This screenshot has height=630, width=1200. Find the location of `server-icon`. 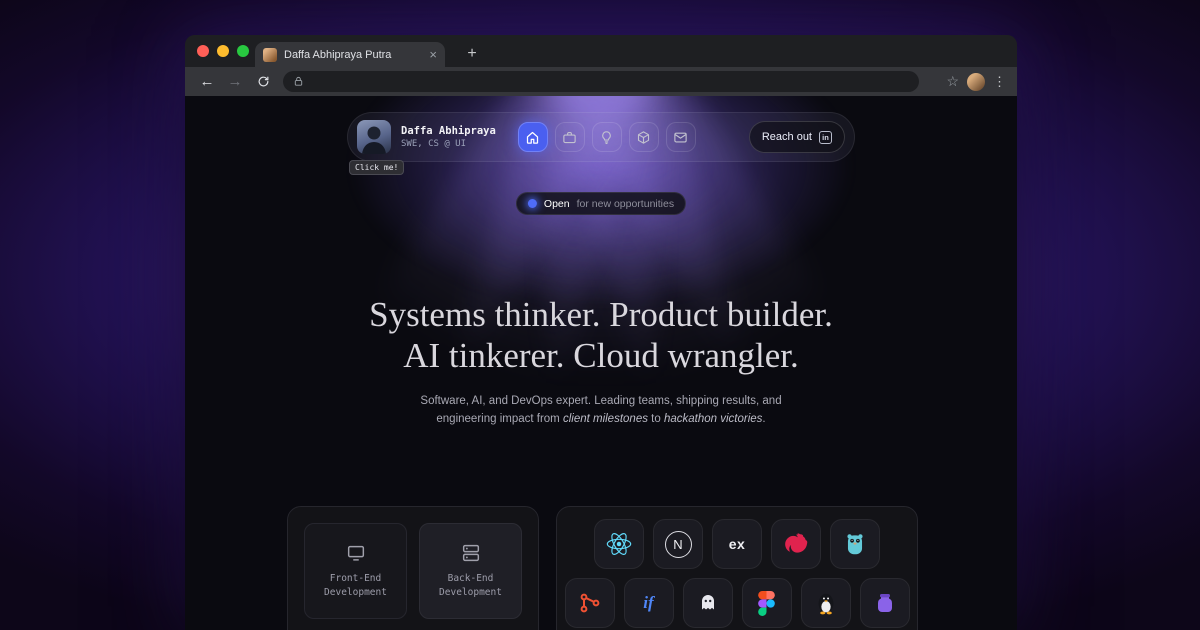

server-icon is located at coordinates (470, 552).